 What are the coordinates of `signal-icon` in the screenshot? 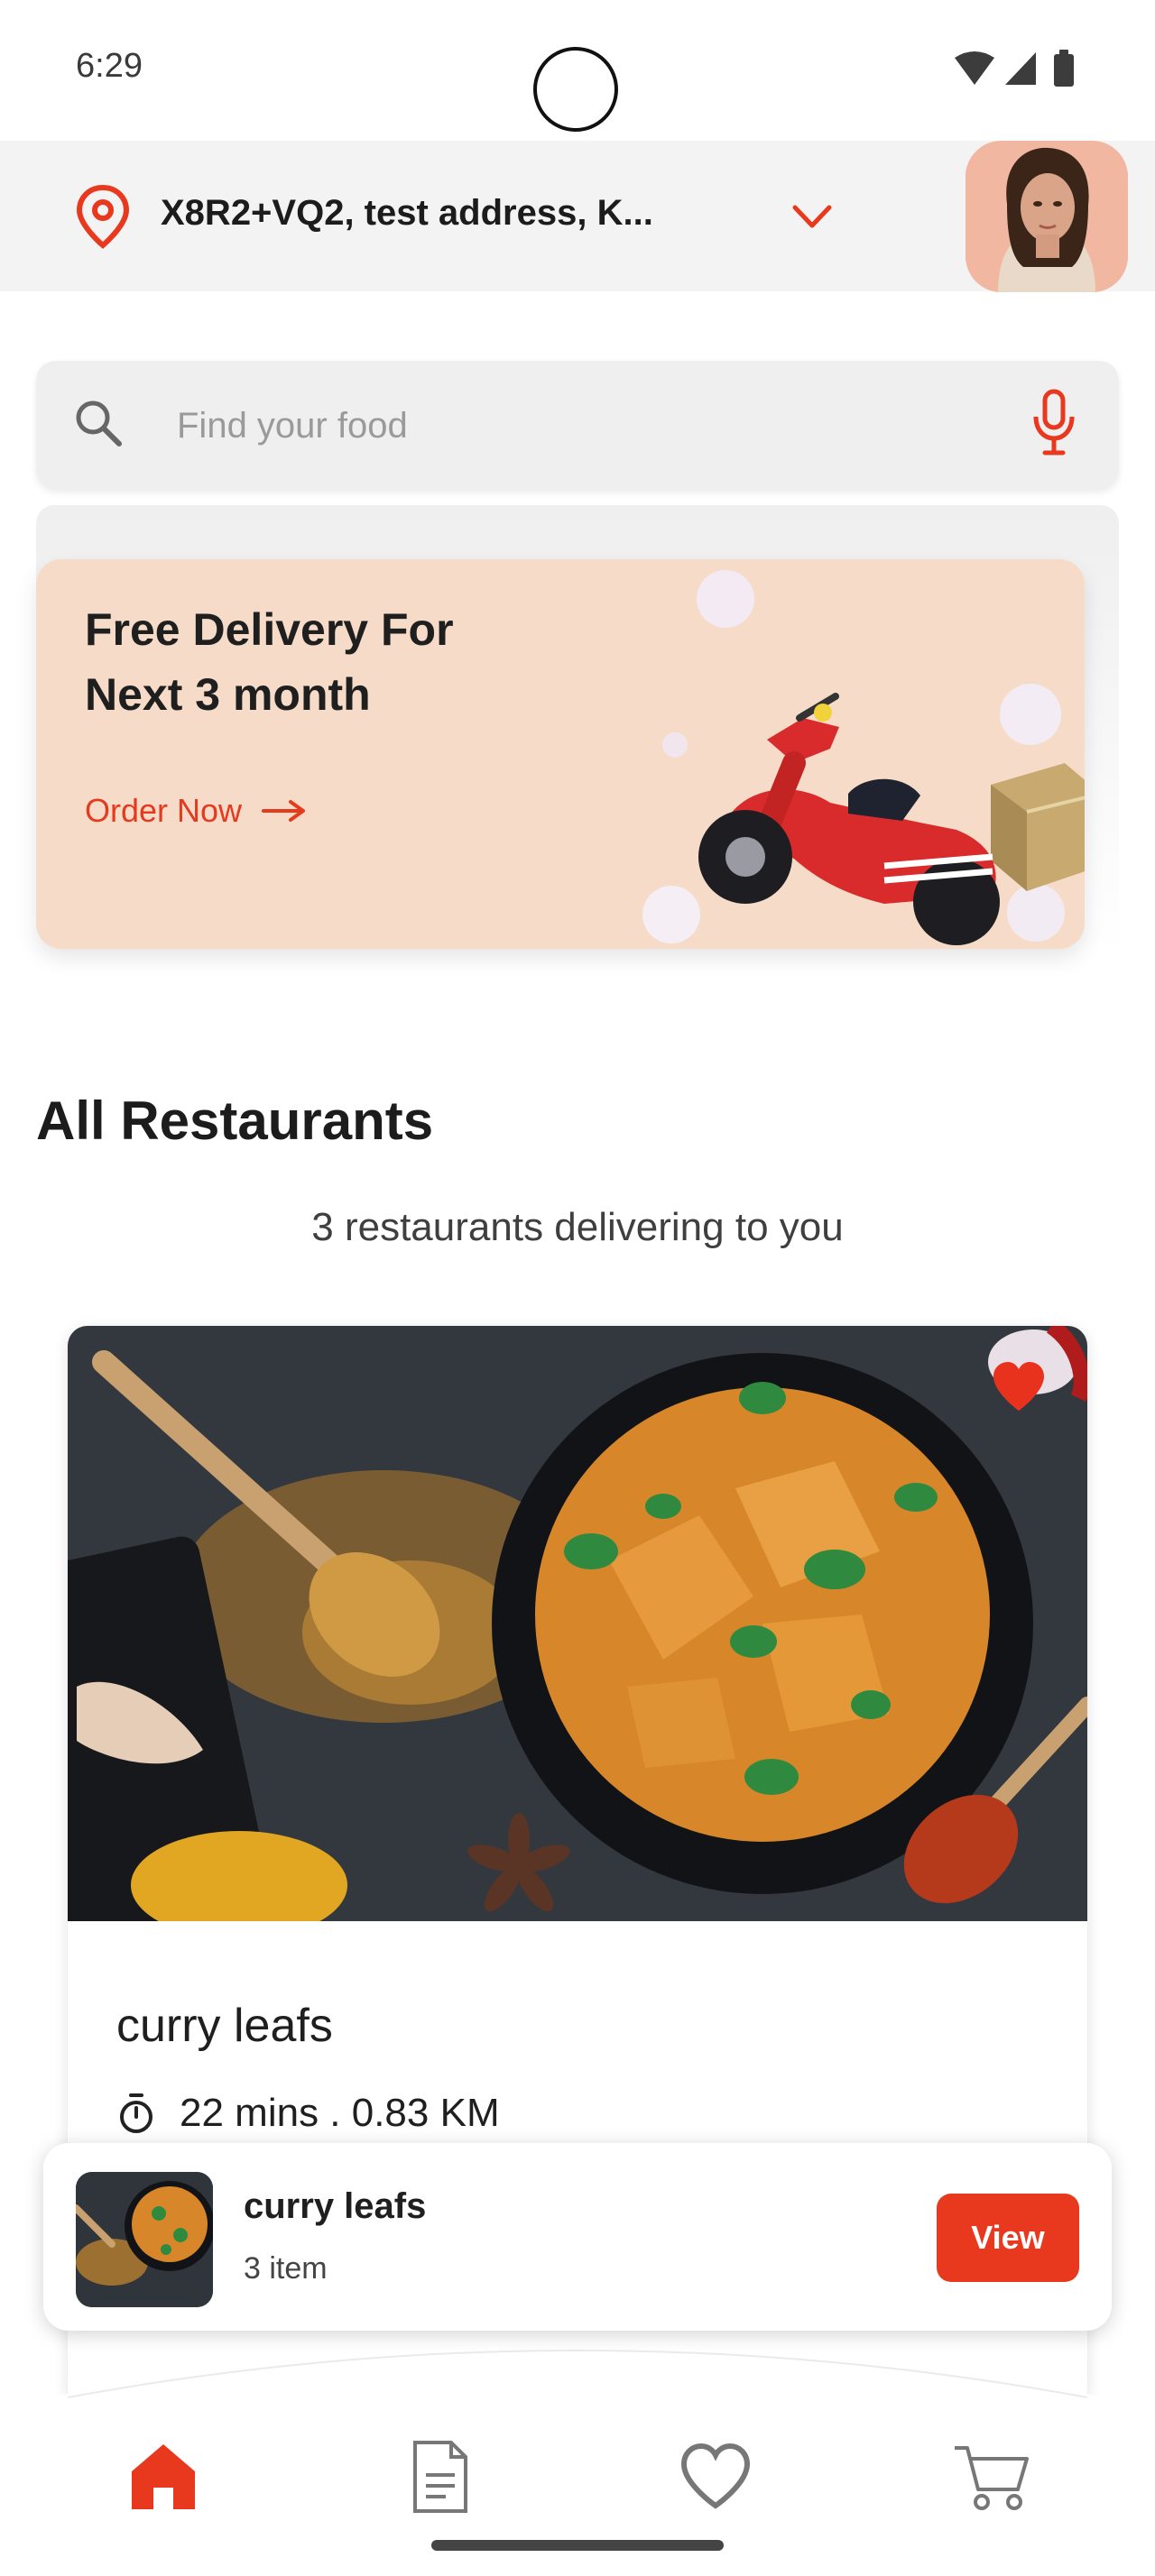 It's located at (1020, 68).